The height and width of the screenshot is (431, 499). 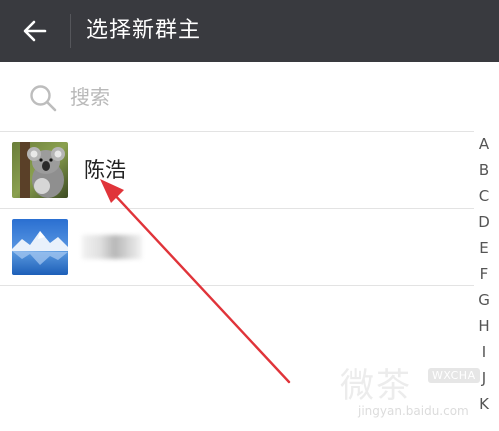 I want to click on watermark-logo: 微茶, so click(x=376, y=386).